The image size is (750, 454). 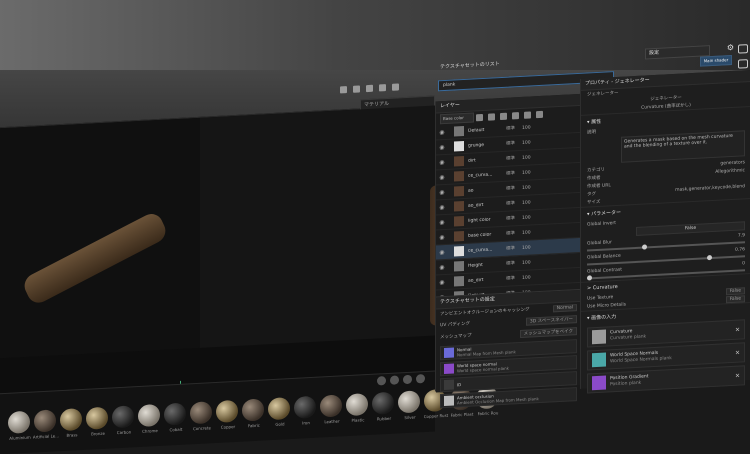 What do you see at coordinates (343, 89) in the screenshot?
I see `pause-icon` at bounding box center [343, 89].